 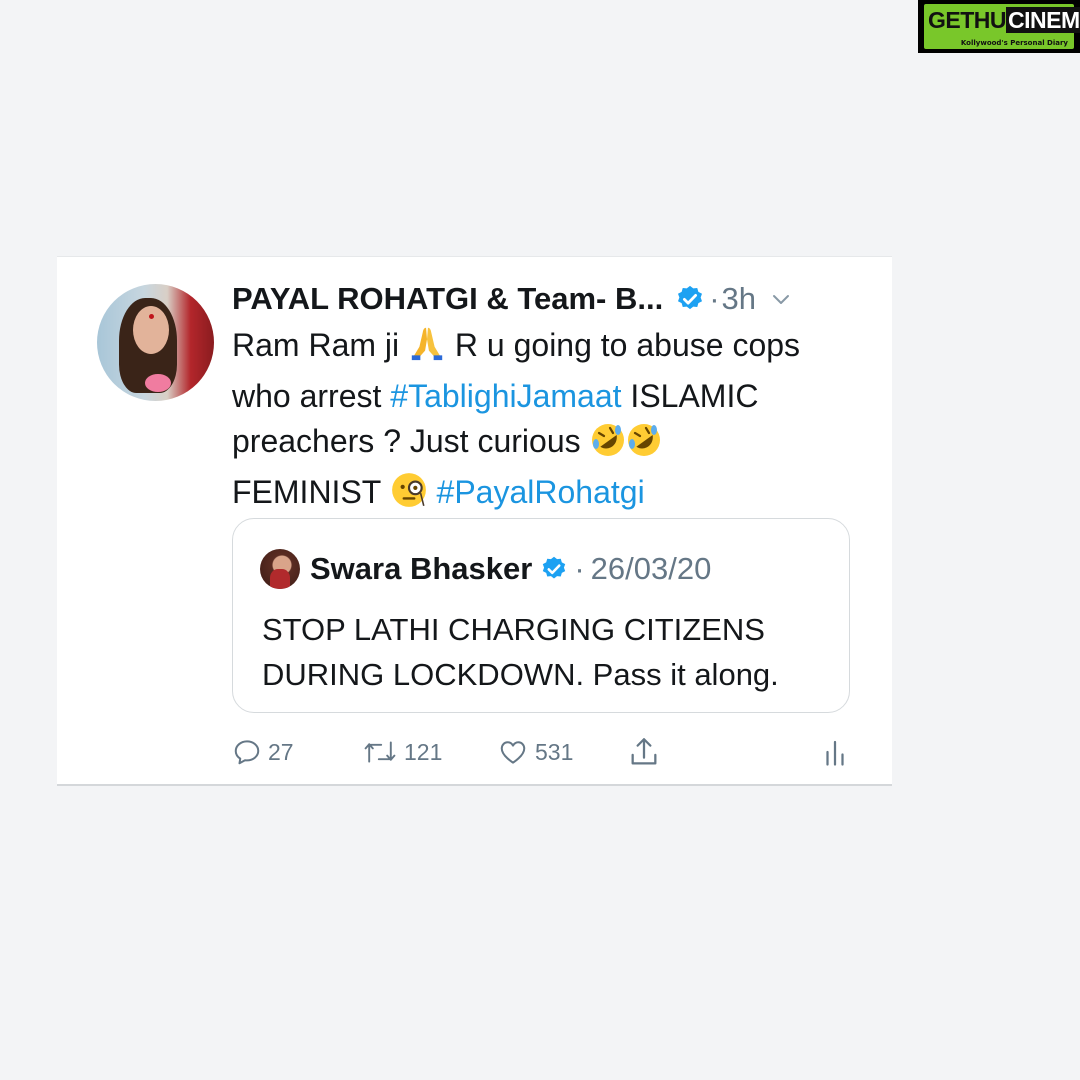 I want to click on gethucinema-logo: GETHUCINEMA Kollywood's Personal Diary, so click(x=999, y=26).